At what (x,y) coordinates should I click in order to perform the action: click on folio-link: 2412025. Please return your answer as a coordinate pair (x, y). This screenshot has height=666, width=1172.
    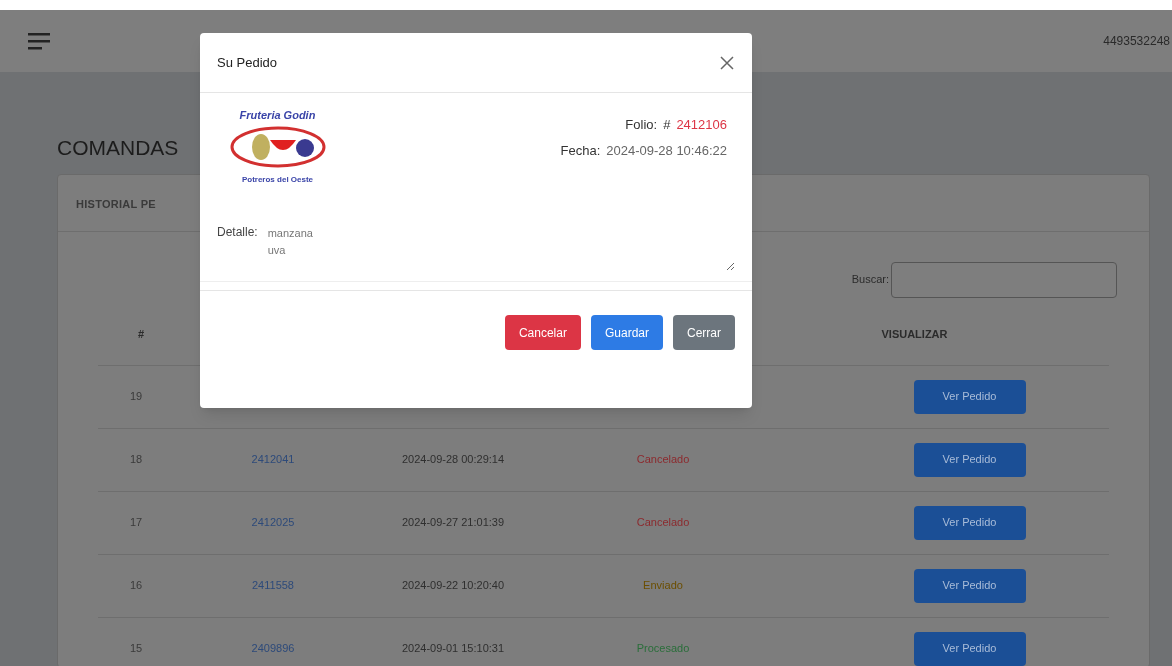
    Looking at the image, I should click on (273, 522).